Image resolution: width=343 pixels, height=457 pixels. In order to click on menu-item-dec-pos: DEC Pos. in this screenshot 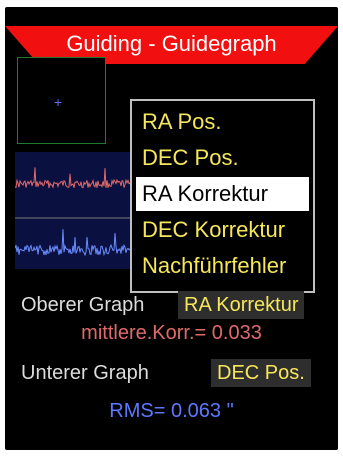, I will do `click(222, 158)`.